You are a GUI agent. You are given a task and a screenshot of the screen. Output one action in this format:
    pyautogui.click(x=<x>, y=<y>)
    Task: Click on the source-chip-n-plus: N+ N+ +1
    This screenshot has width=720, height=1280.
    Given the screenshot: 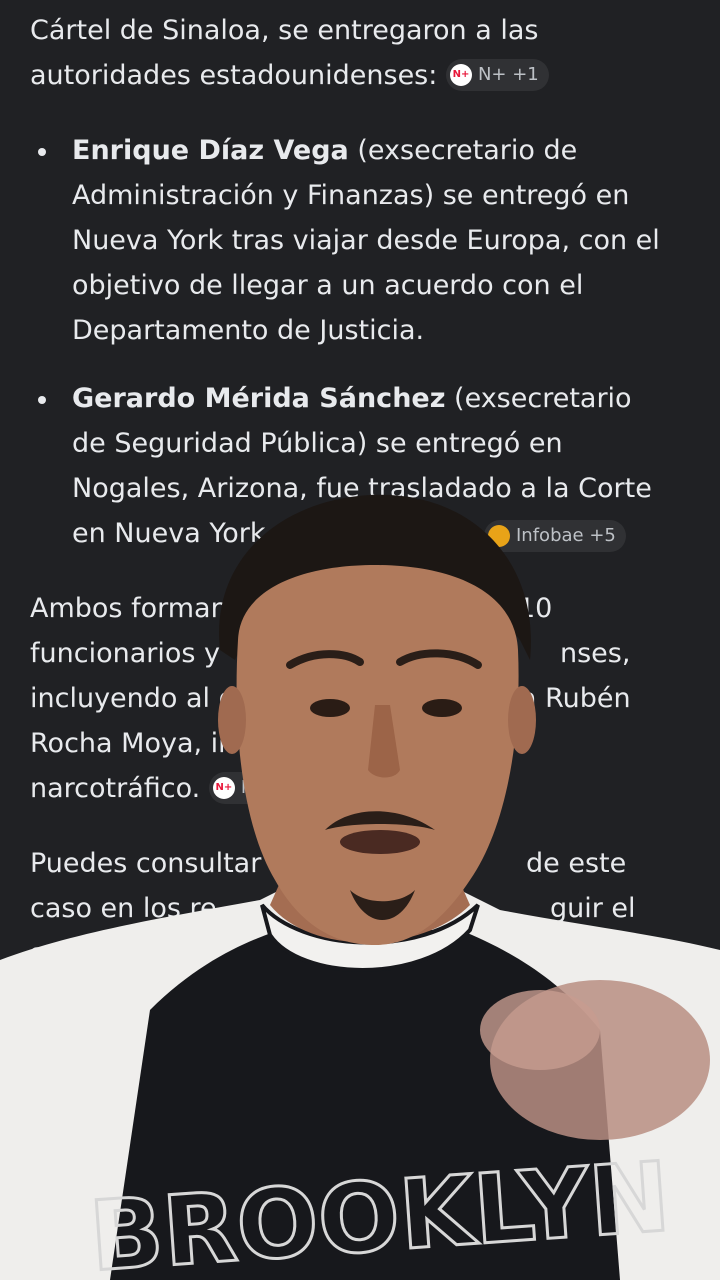 What is the action you would take?
    pyautogui.click(x=497, y=74)
    